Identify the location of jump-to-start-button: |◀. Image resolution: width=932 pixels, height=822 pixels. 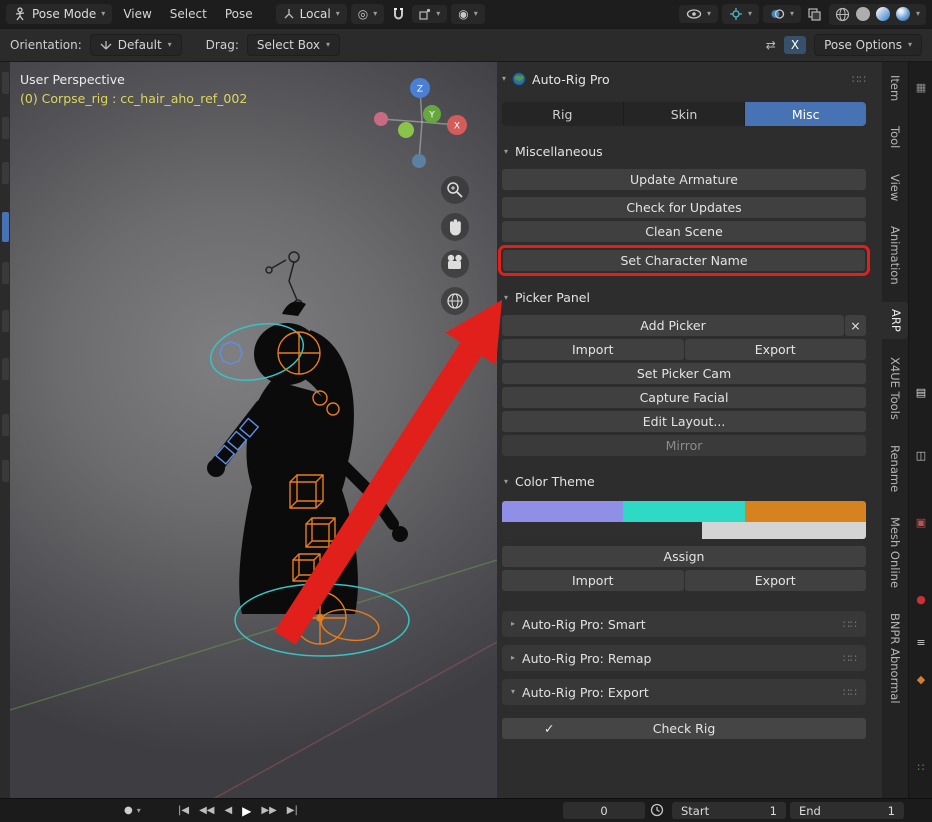
(183, 810).